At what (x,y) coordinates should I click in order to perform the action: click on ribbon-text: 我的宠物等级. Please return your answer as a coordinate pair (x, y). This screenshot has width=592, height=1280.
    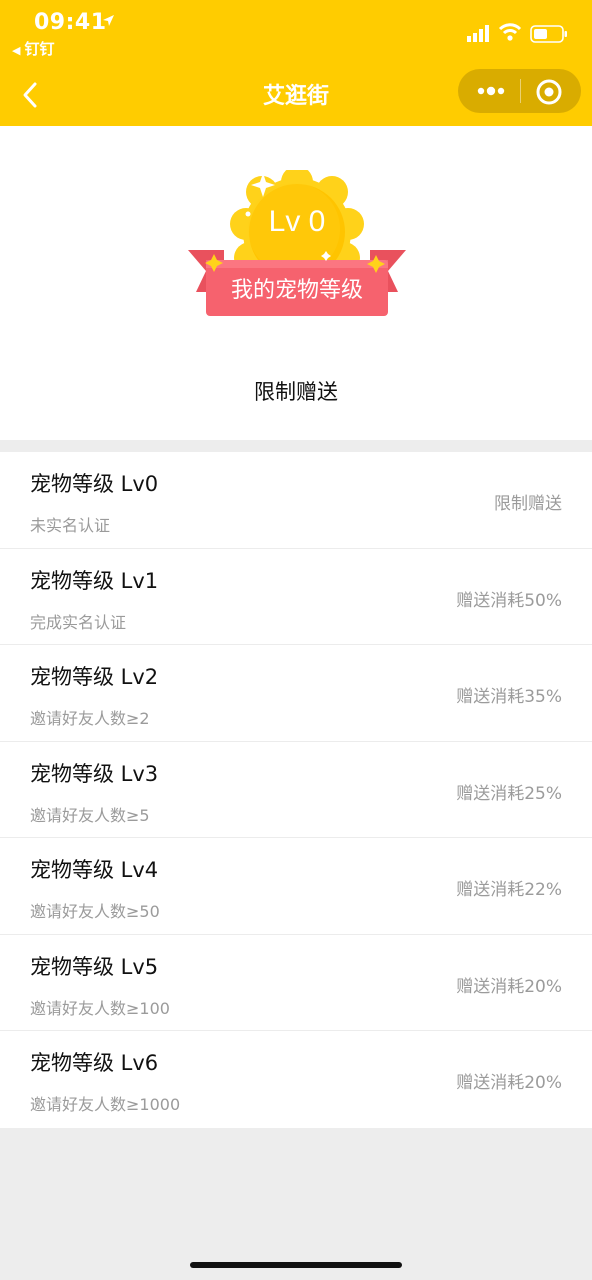
    Looking at the image, I should click on (297, 290).